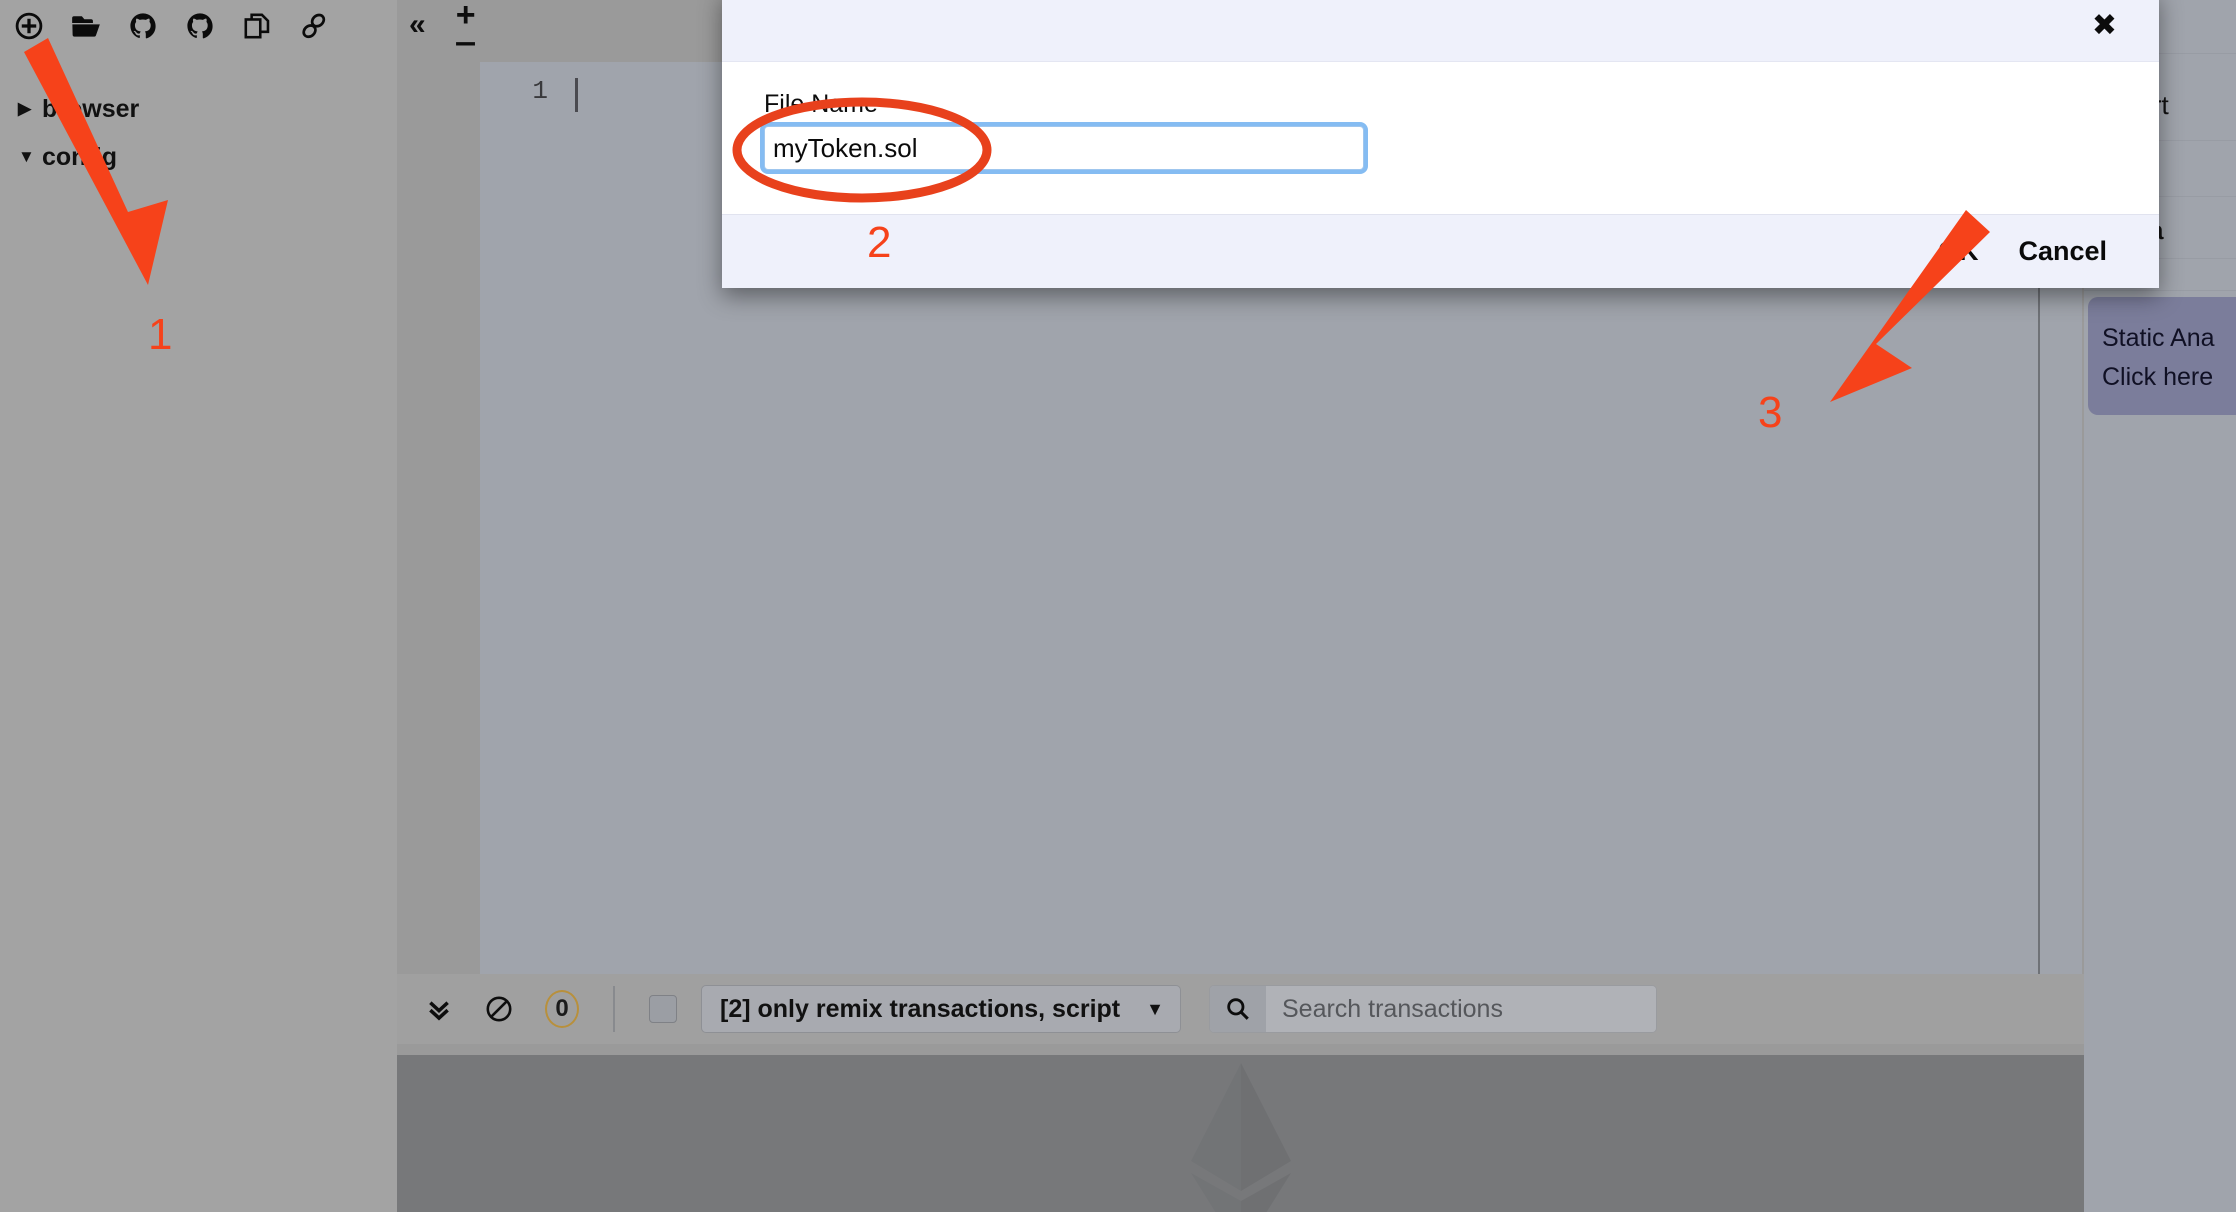  I want to click on terminal-output-panel, so click(1240, 1133).